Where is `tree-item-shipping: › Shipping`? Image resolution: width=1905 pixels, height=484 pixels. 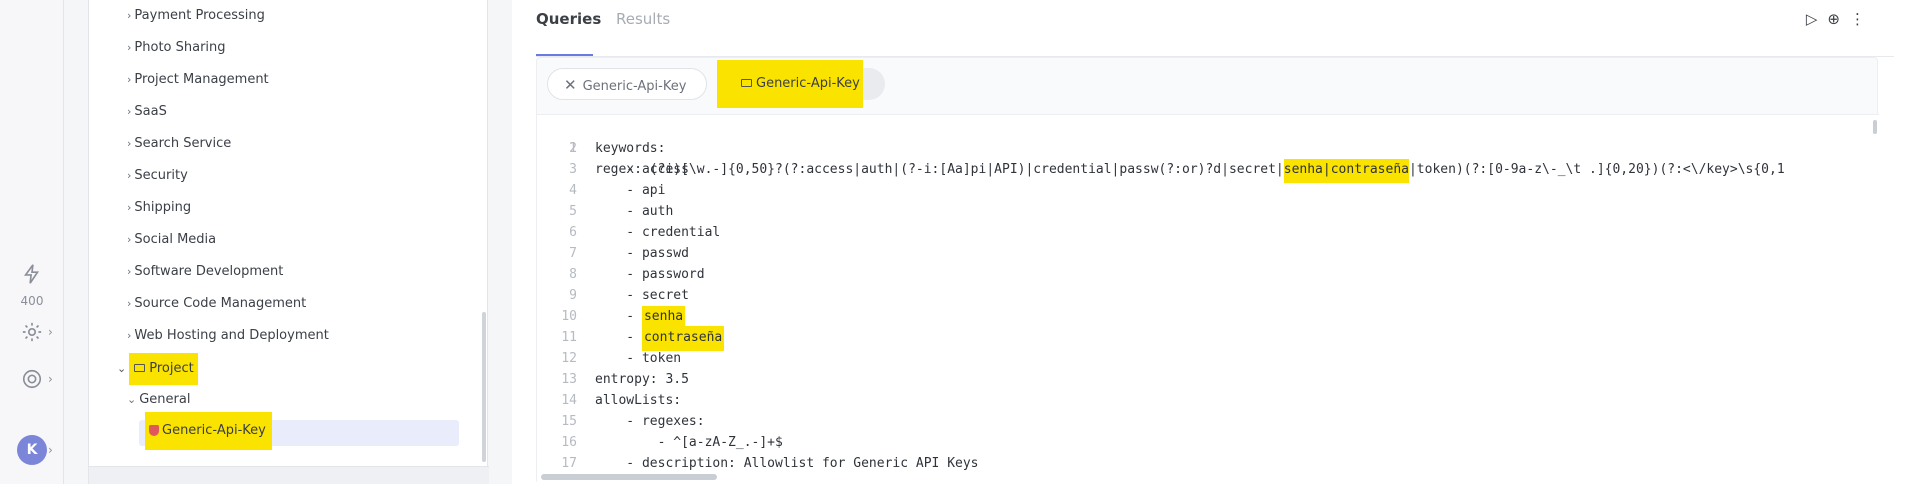 tree-item-shipping: › Shipping is located at coordinates (159, 208).